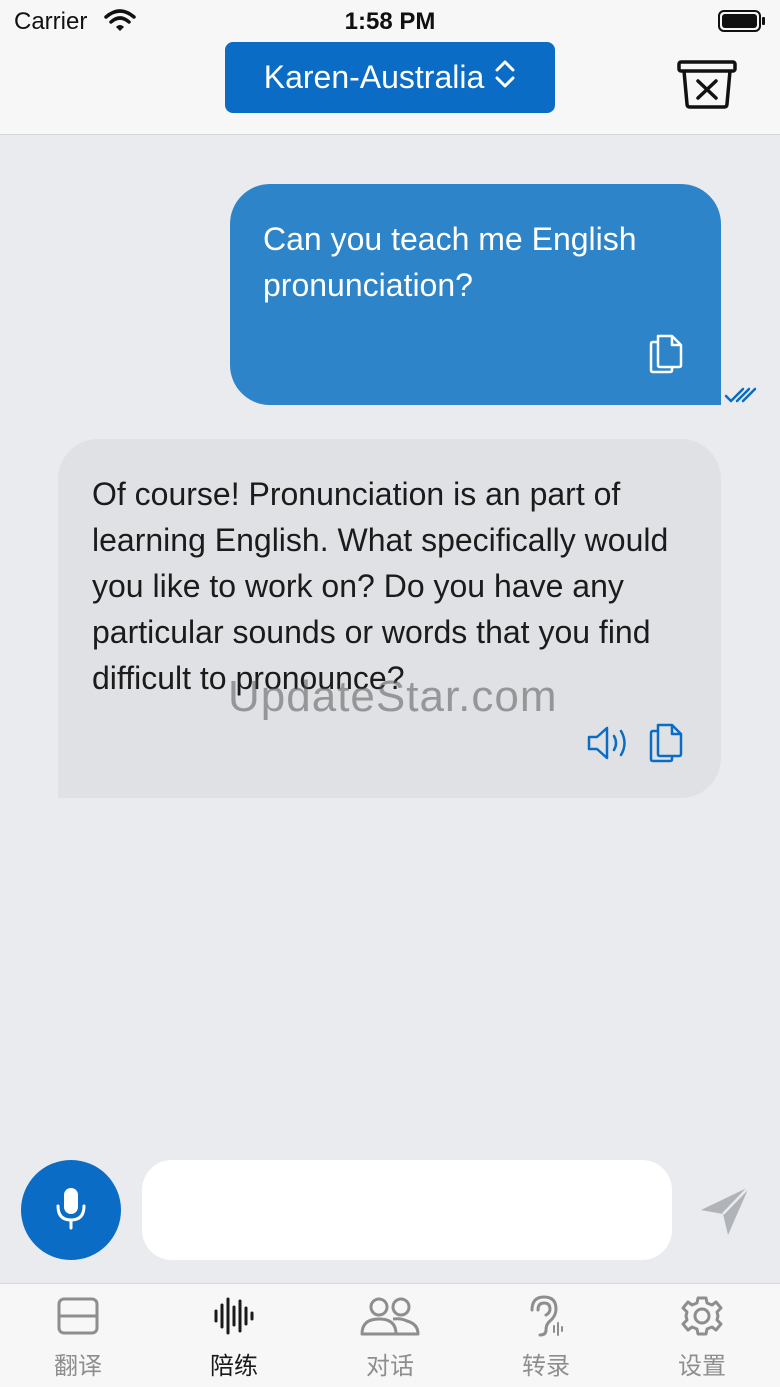 The height and width of the screenshot is (1387, 780). I want to click on send-icon, so click(725, 1213).